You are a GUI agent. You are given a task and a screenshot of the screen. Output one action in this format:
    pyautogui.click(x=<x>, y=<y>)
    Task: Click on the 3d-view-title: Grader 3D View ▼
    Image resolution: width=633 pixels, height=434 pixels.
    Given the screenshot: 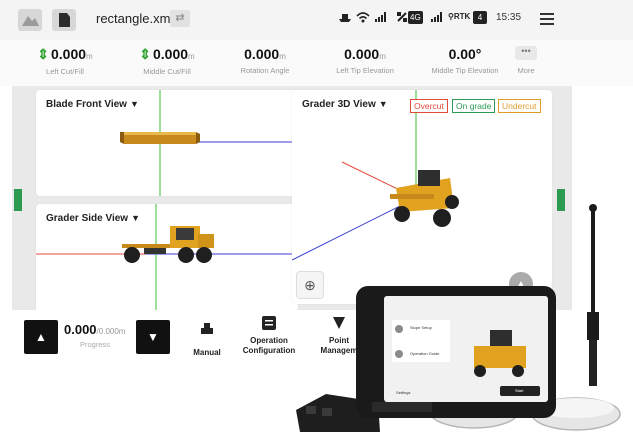 What is the action you would take?
    pyautogui.click(x=345, y=104)
    